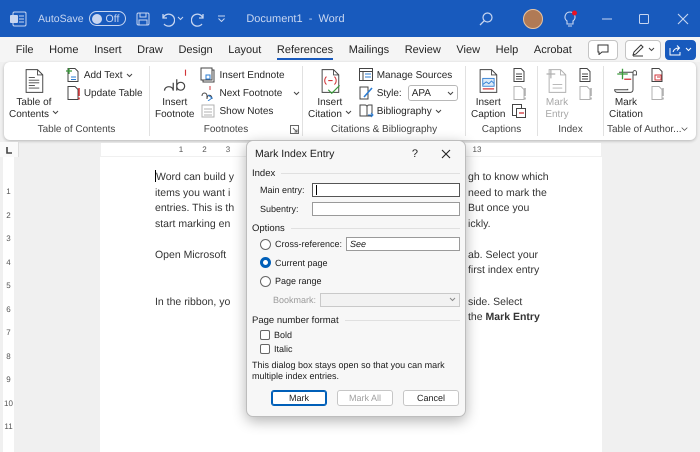 The height and width of the screenshot is (452, 700). I want to click on autosave-label: AutoSave, so click(61, 18).